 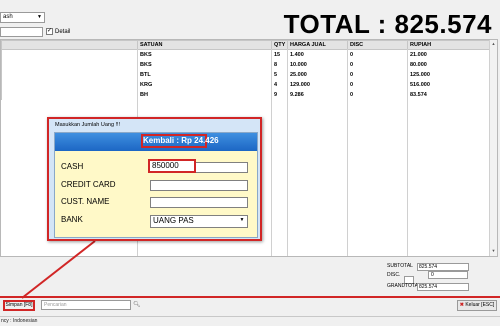 I want to click on table-row: KRG 4 129.000 0 516.000, so click(x=246, y=84).